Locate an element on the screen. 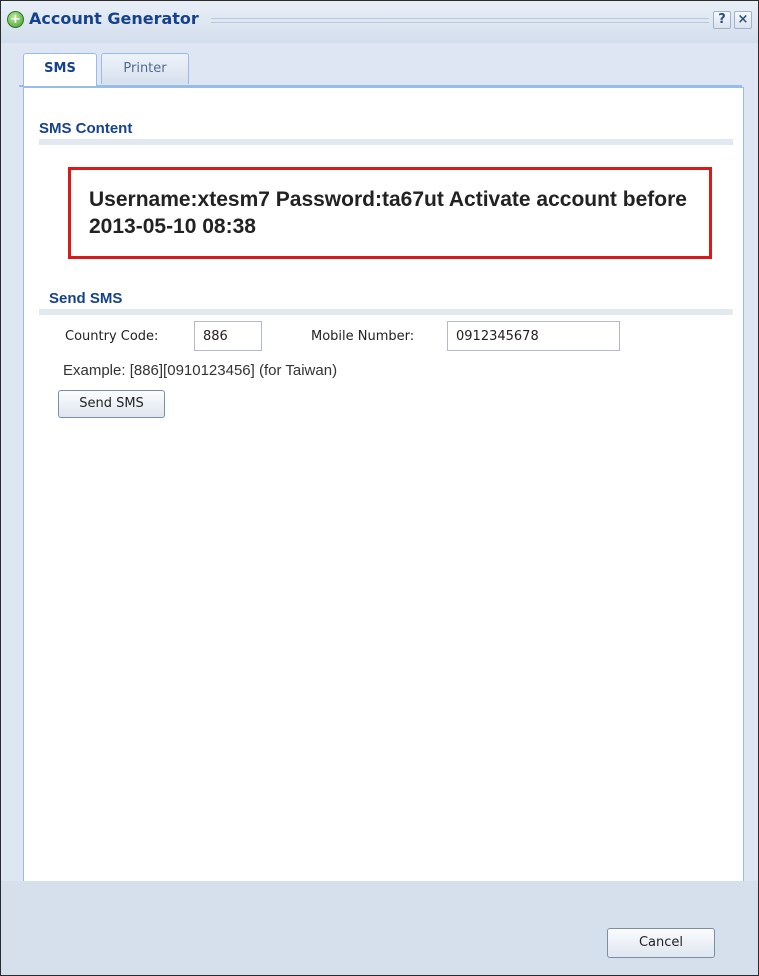 The width and height of the screenshot is (759, 976). country-code-label: Country Code: is located at coordinates (112, 336).